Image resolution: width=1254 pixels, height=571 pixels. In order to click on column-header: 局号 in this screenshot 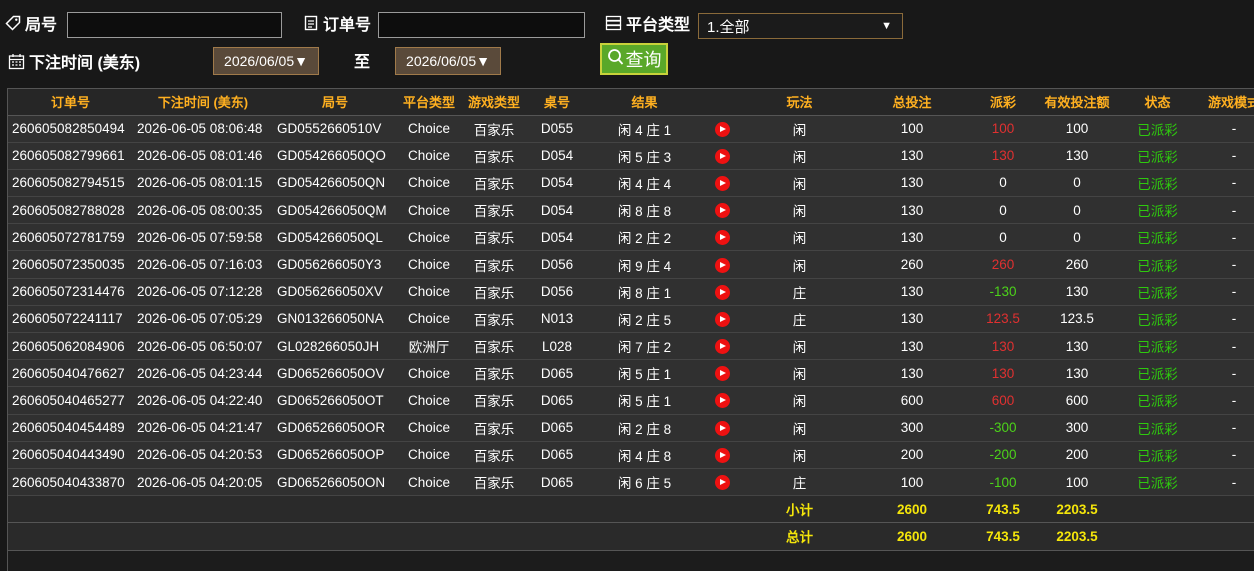, I will do `click(335, 102)`.